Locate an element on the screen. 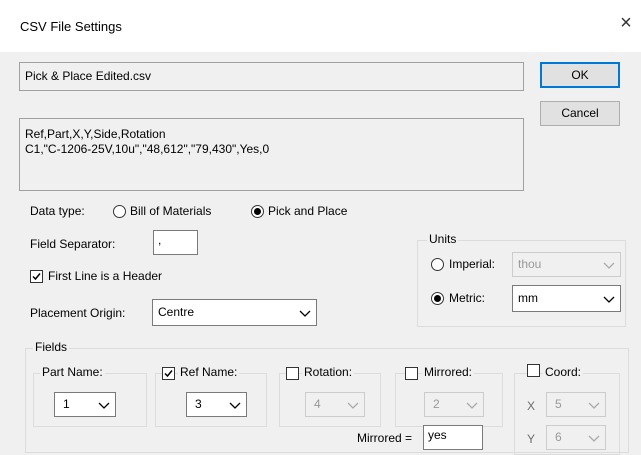 This screenshot has width=641, height=455. rotation-label: Rotation: is located at coordinates (328, 372).